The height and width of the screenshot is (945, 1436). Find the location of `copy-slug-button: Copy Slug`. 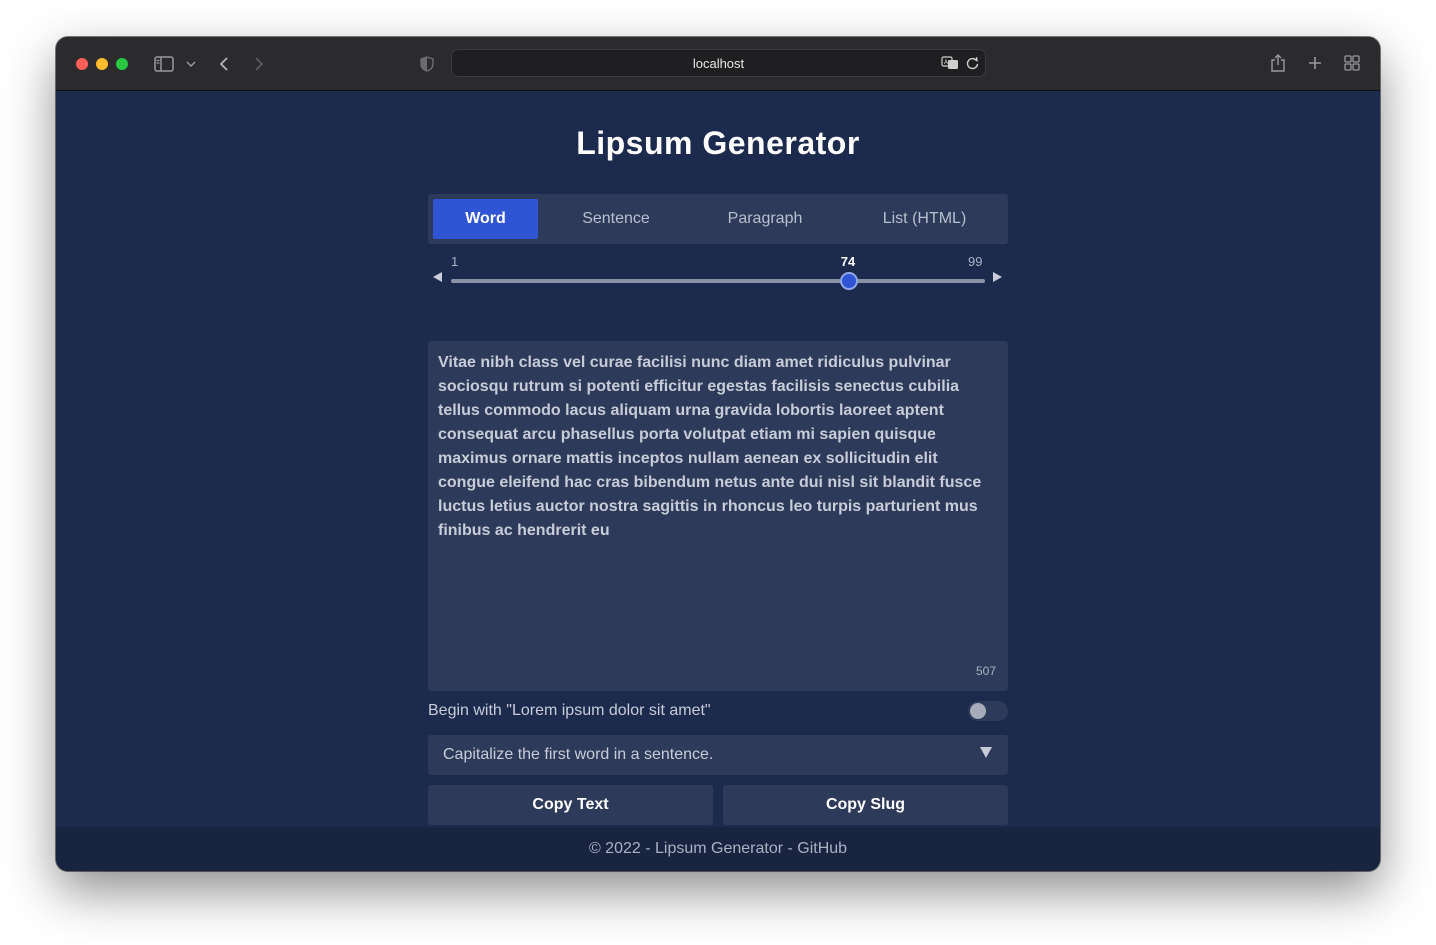

copy-slug-button: Copy Slug is located at coordinates (865, 805).